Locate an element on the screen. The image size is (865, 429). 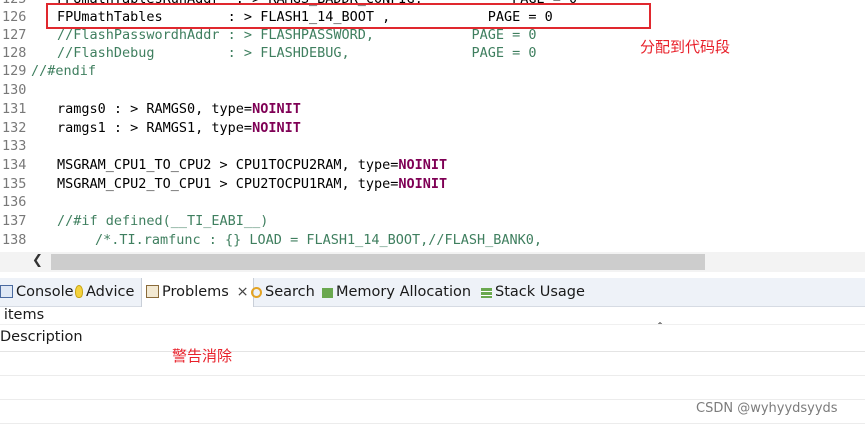
memory-icon is located at coordinates (327, 293).